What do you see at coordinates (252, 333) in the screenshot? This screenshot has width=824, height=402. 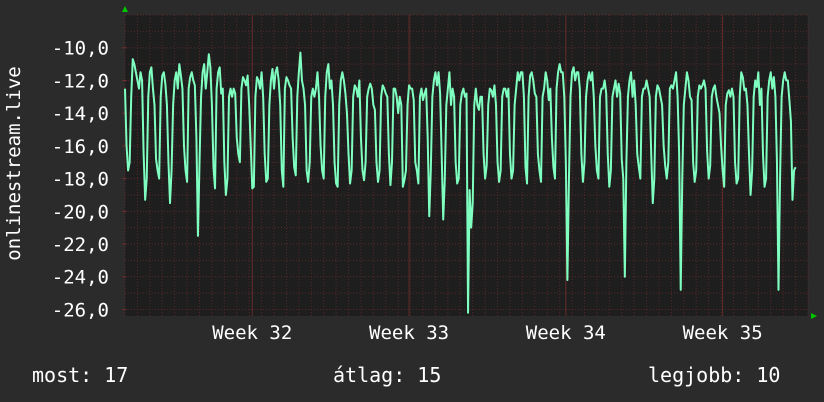 I see `x-tick-label: Week 32` at bounding box center [252, 333].